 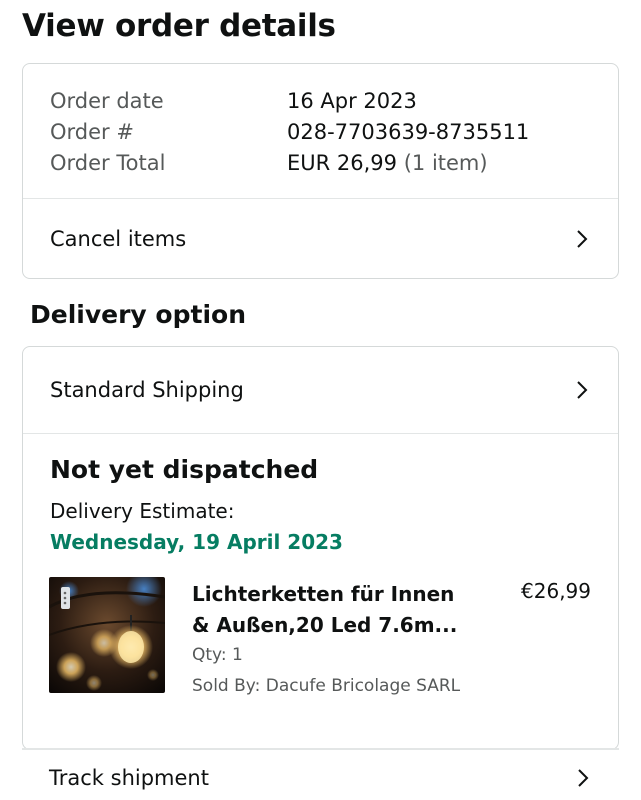 What do you see at coordinates (556, 591) in the screenshot?
I see `product-price: €26,99` at bounding box center [556, 591].